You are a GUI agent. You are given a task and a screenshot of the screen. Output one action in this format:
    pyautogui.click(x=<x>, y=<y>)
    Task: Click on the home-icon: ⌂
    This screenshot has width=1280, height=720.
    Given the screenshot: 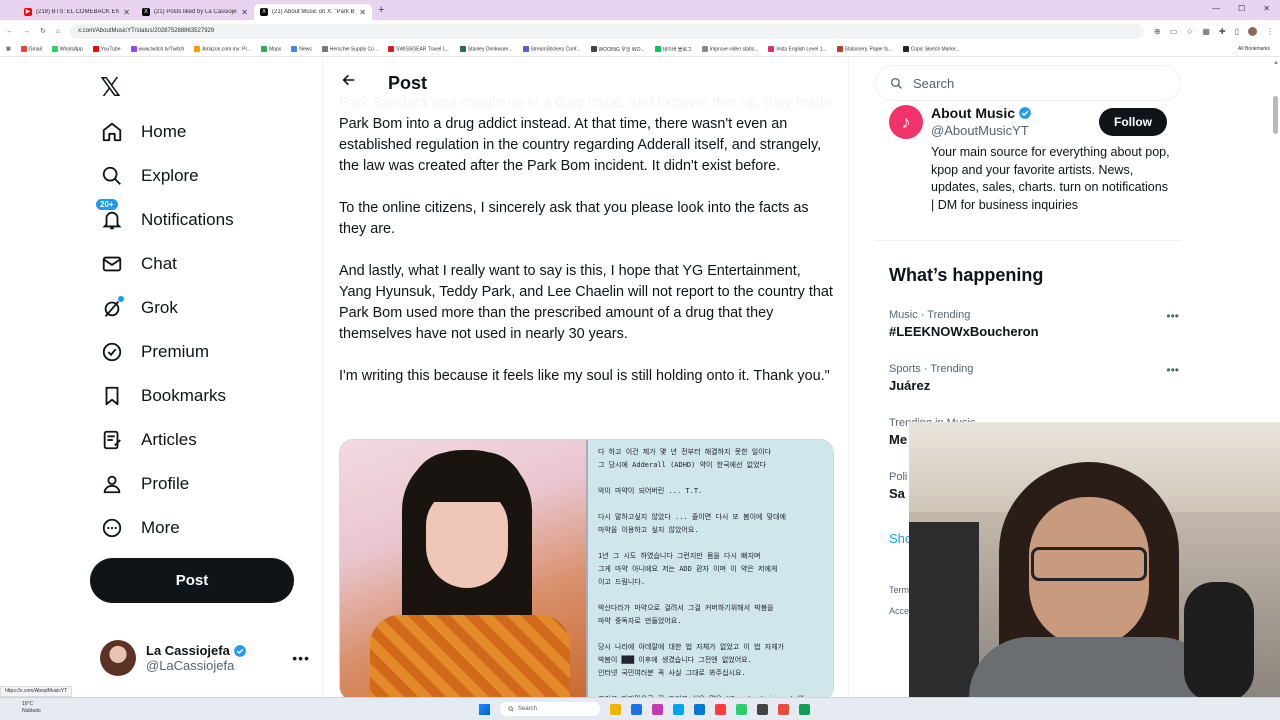 What is the action you would take?
    pyautogui.click(x=58, y=31)
    